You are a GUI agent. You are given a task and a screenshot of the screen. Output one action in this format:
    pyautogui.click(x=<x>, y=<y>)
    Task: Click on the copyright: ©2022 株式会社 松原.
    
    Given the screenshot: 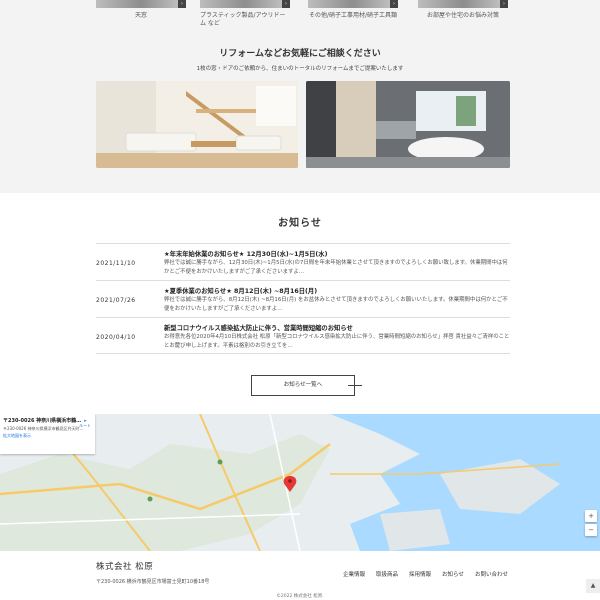 What is the action you would take?
    pyautogui.click(x=300, y=596)
    